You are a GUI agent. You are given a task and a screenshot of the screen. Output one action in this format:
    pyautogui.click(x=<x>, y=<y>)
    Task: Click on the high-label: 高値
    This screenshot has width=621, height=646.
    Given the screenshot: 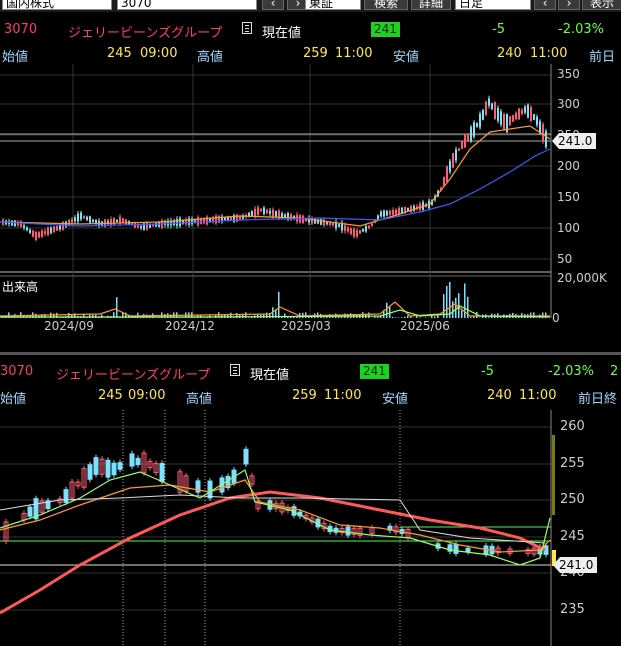 What is the action you would take?
    pyautogui.click(x=199, y=399)
    